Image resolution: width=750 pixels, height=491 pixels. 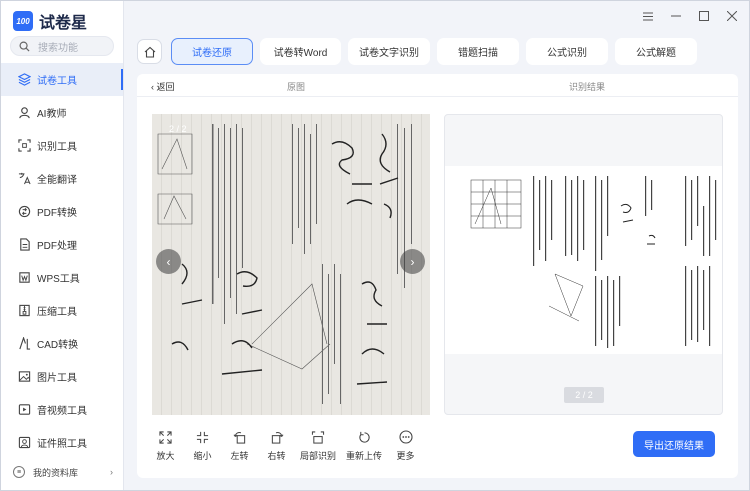 I want to click on tool-tabs: 试卷还原 试卷转Word 试卷文字识别 错题扫描 公式识别 公式解题, so click(x=420, y=51).